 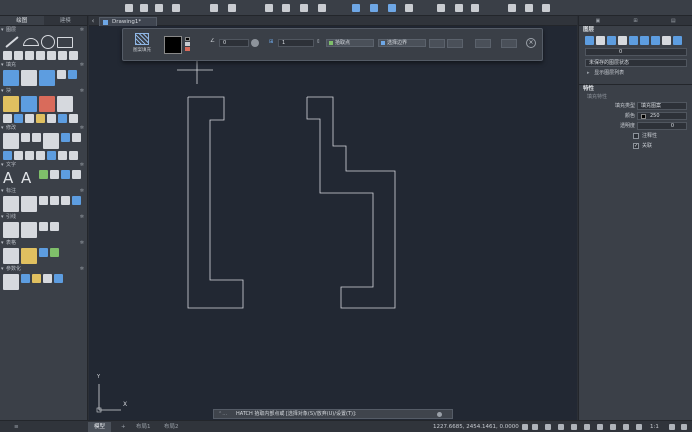 I want to click on boundary-icon, so click(x=47, y=78).